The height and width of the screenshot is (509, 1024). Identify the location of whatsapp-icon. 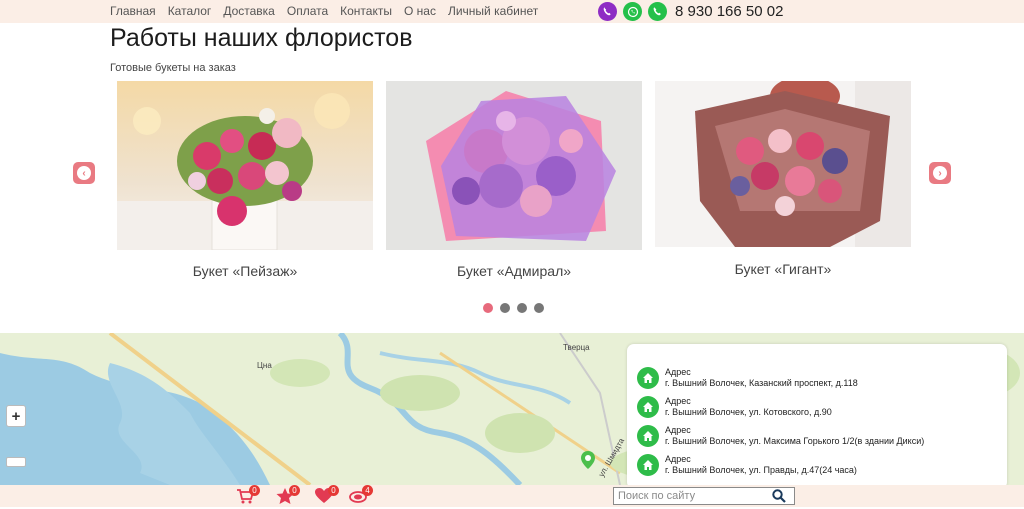
(632, 11).